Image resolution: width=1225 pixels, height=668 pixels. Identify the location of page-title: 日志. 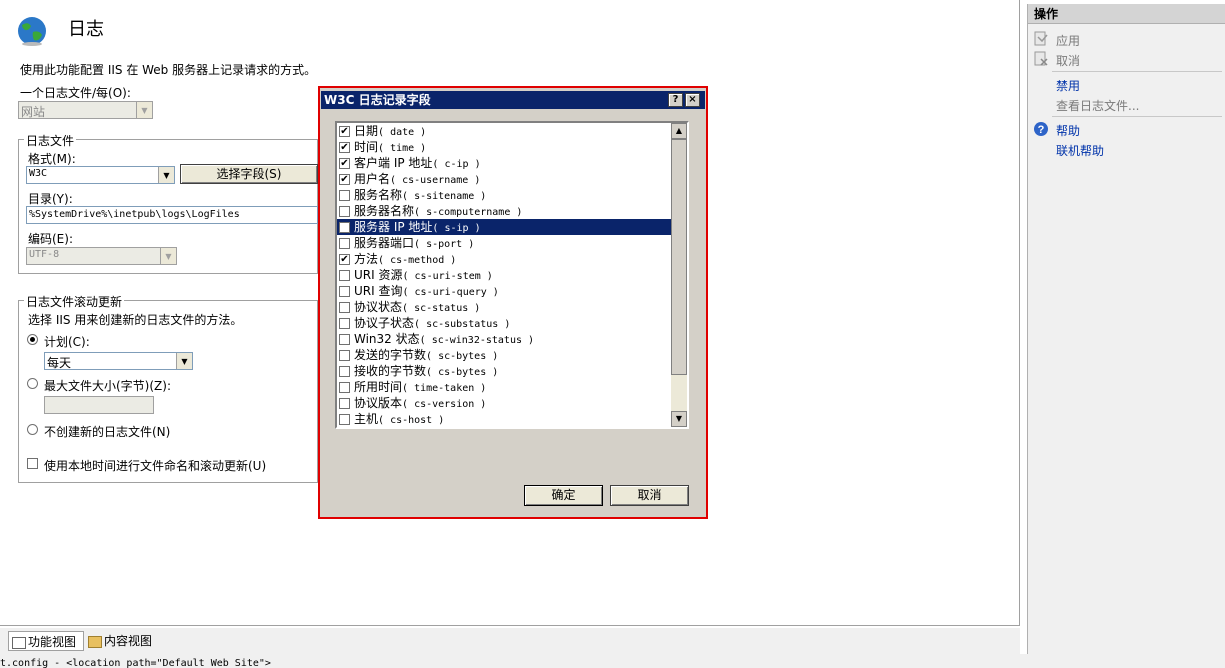
(86, 29).